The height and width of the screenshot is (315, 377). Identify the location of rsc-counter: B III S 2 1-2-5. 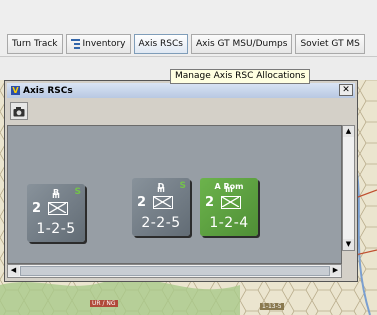
(56, 213).